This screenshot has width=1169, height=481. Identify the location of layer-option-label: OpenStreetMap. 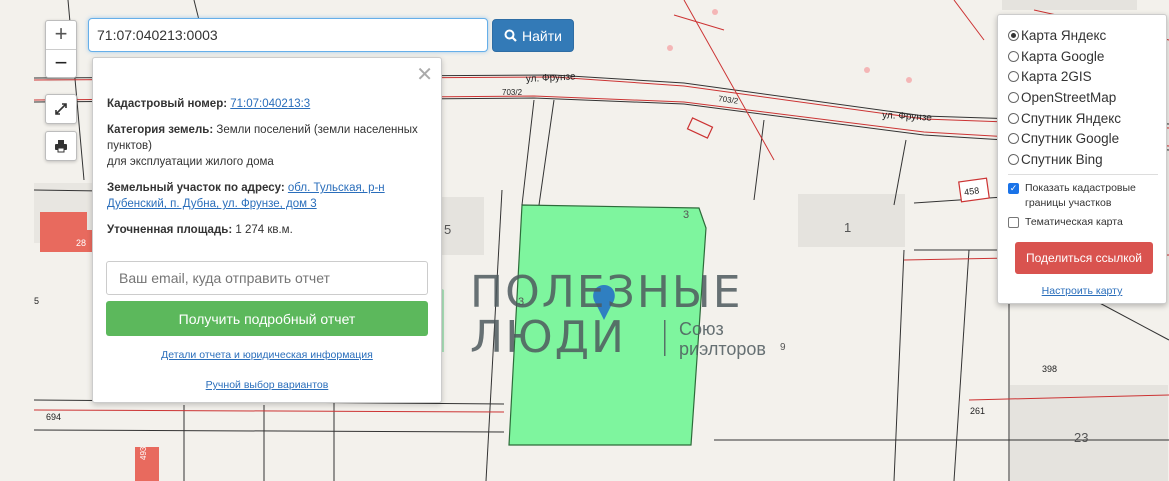
(1069, 97).